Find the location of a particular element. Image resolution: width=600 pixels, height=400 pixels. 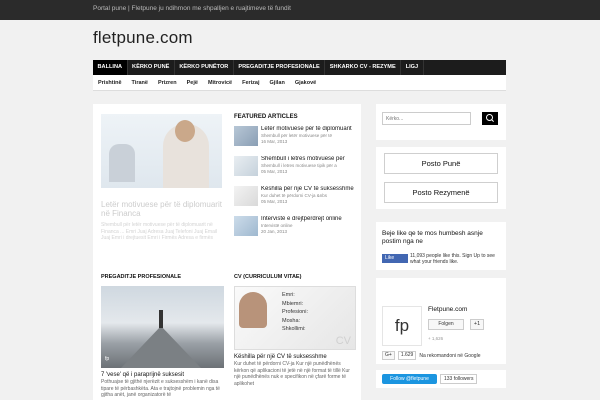

article-title: Intervistë e drejtpërdrejt online is located at coordinates (301, 219).